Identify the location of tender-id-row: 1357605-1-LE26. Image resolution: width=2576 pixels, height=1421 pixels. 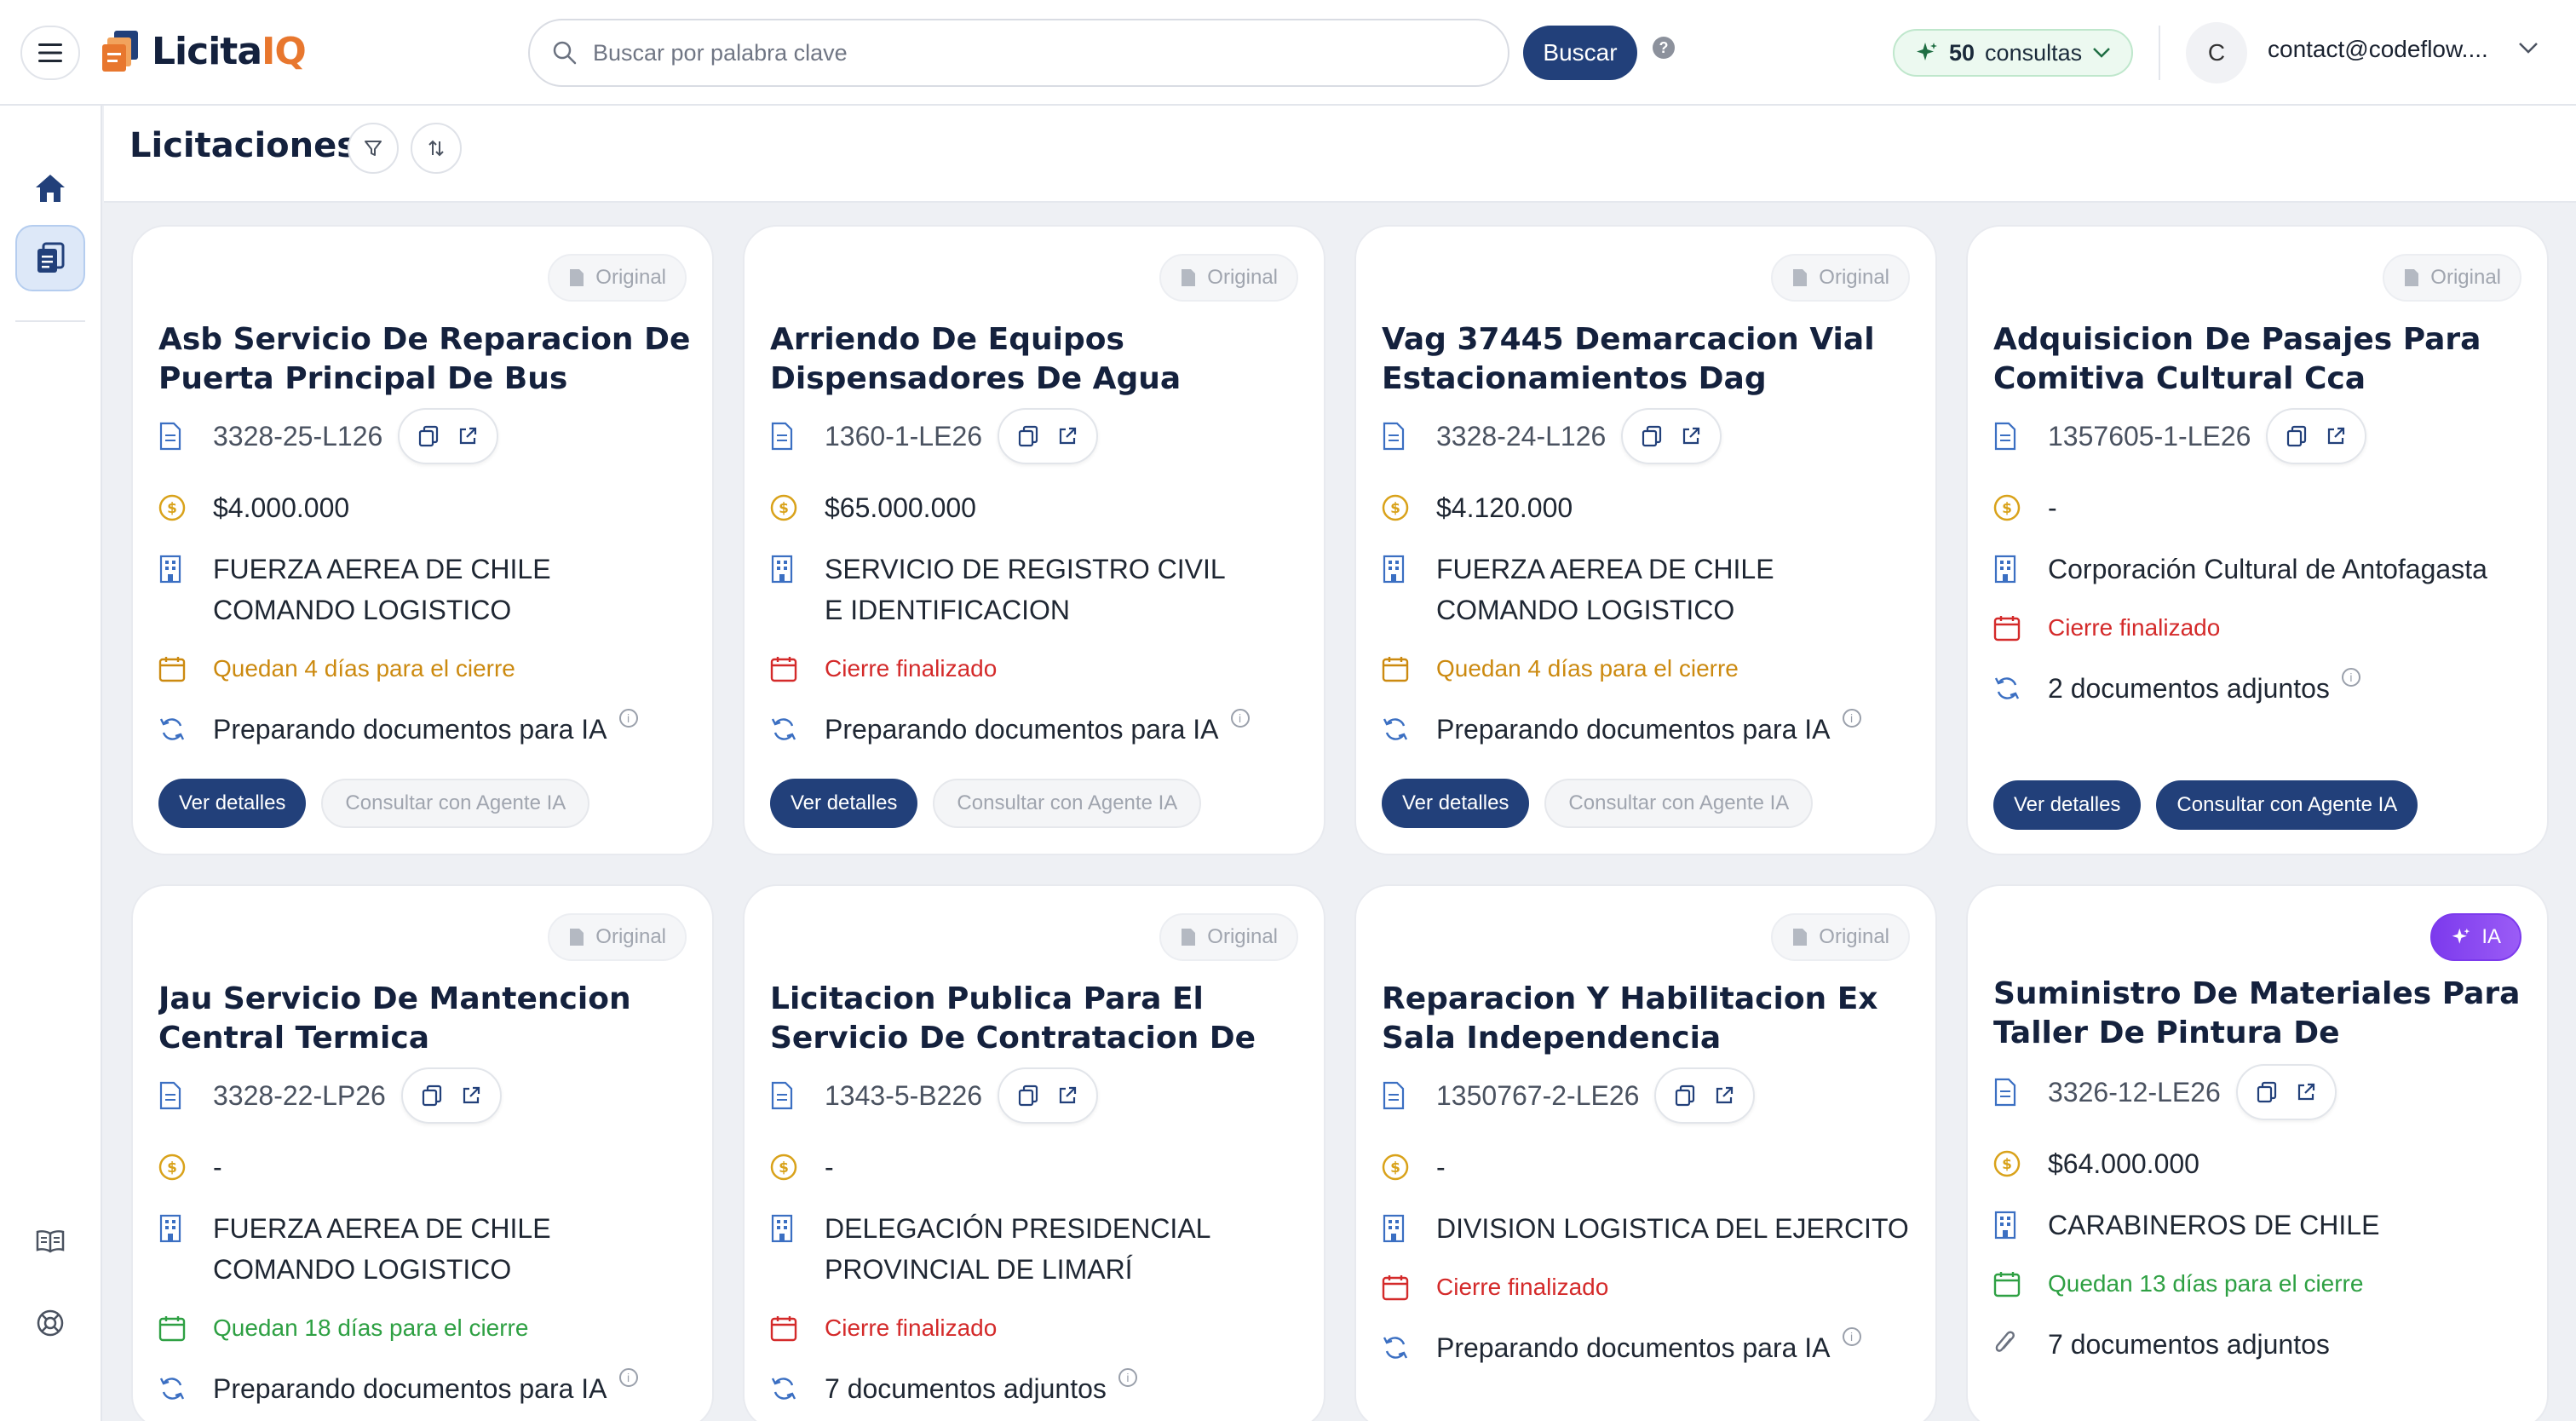
(2180, 436).